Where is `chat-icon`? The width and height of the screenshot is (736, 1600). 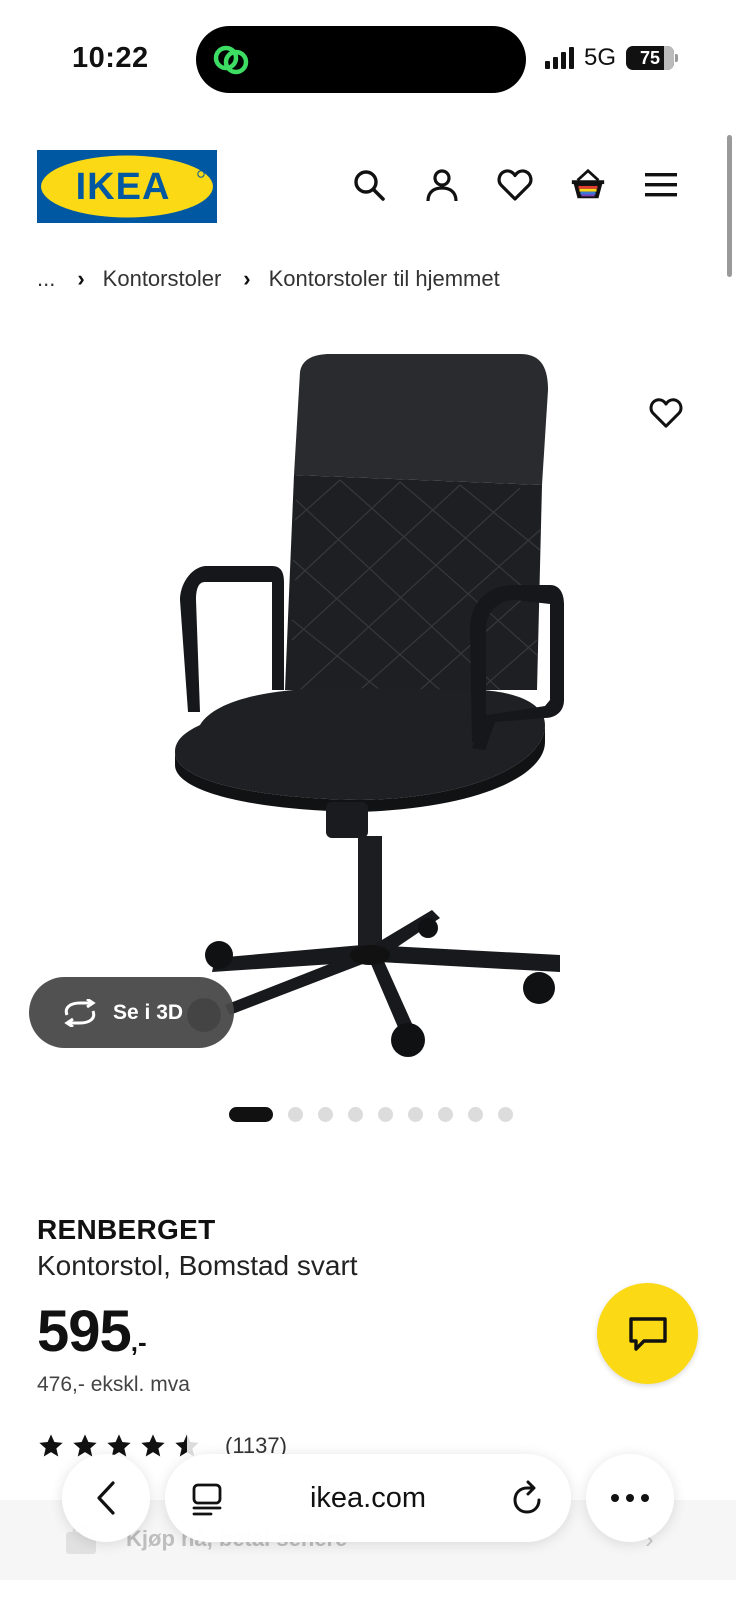
chat-icon is located at coordinates (647, 1333).